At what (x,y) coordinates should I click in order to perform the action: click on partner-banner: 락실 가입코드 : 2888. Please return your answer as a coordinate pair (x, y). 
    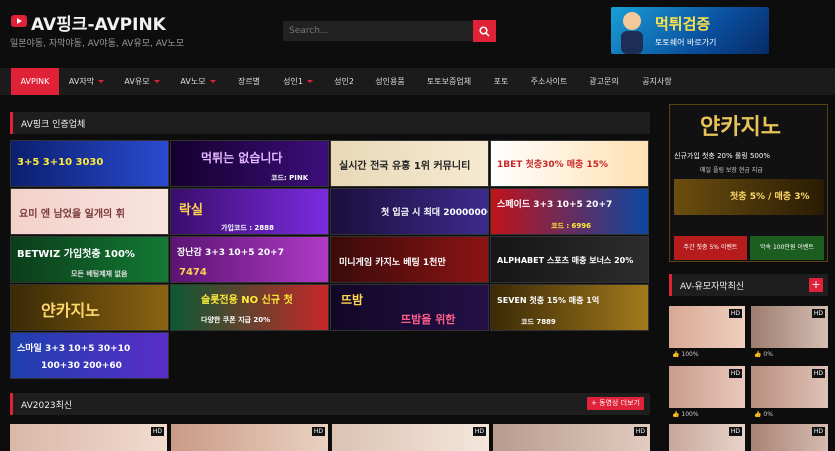
    Looking at the image, I should click on (249, 211).